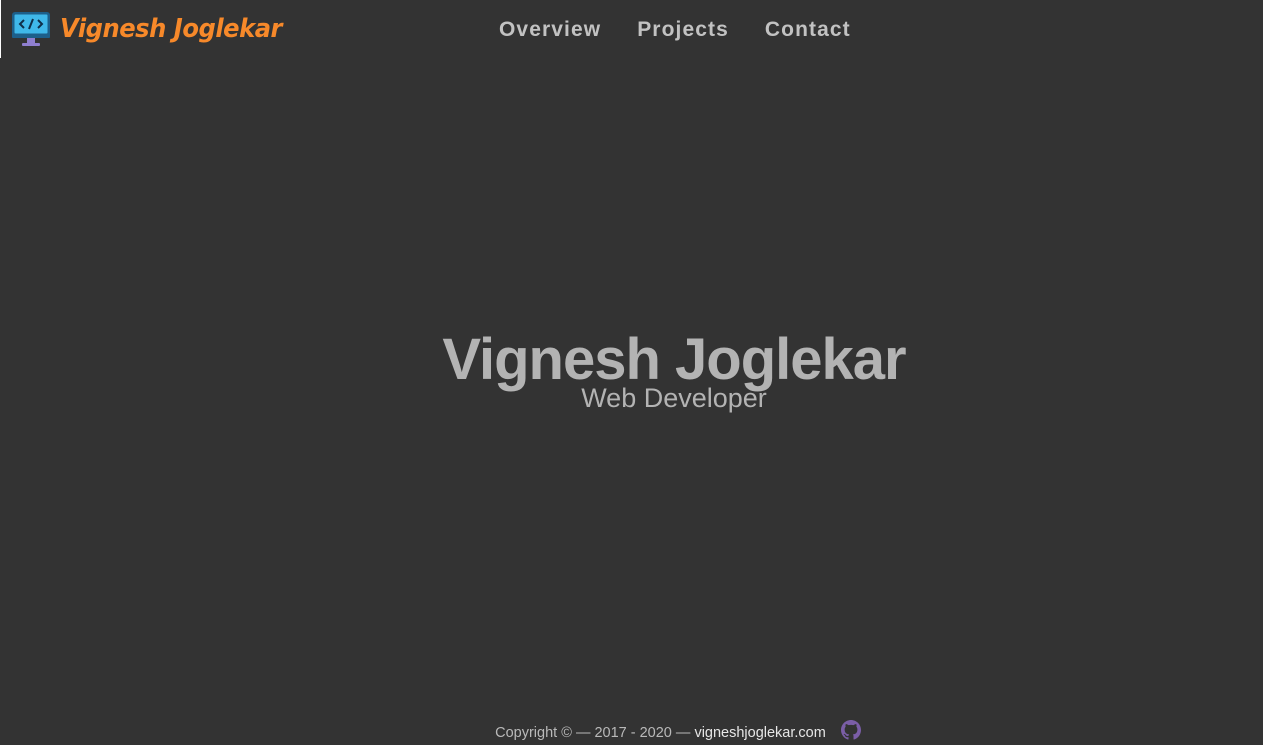 Image resolution: width=1263 pixels, height=745 pixels. Describe the element at coordinates (635, 733) in the screenshot. I see `footer-years: — 2017 - 2020 —` at that location.